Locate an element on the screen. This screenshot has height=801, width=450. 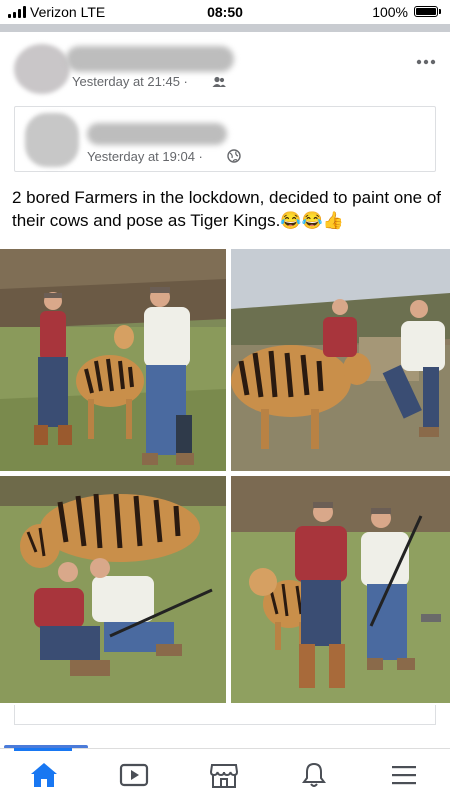
battery-percentage: 100% is located at coordinates (390, 12).